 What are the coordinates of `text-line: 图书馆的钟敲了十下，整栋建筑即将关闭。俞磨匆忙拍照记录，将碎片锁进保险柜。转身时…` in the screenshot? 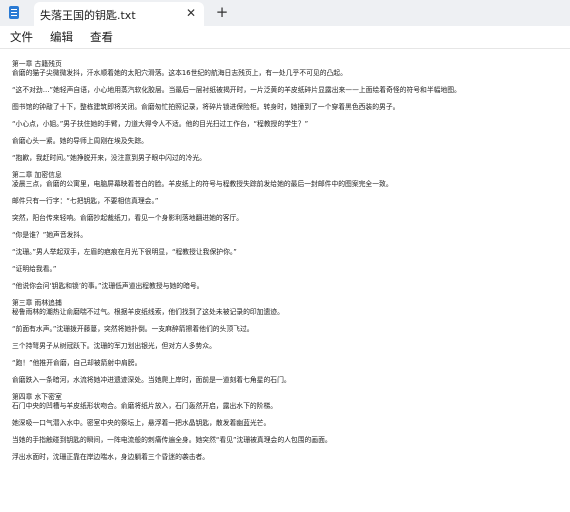 It's located at (206, 107).